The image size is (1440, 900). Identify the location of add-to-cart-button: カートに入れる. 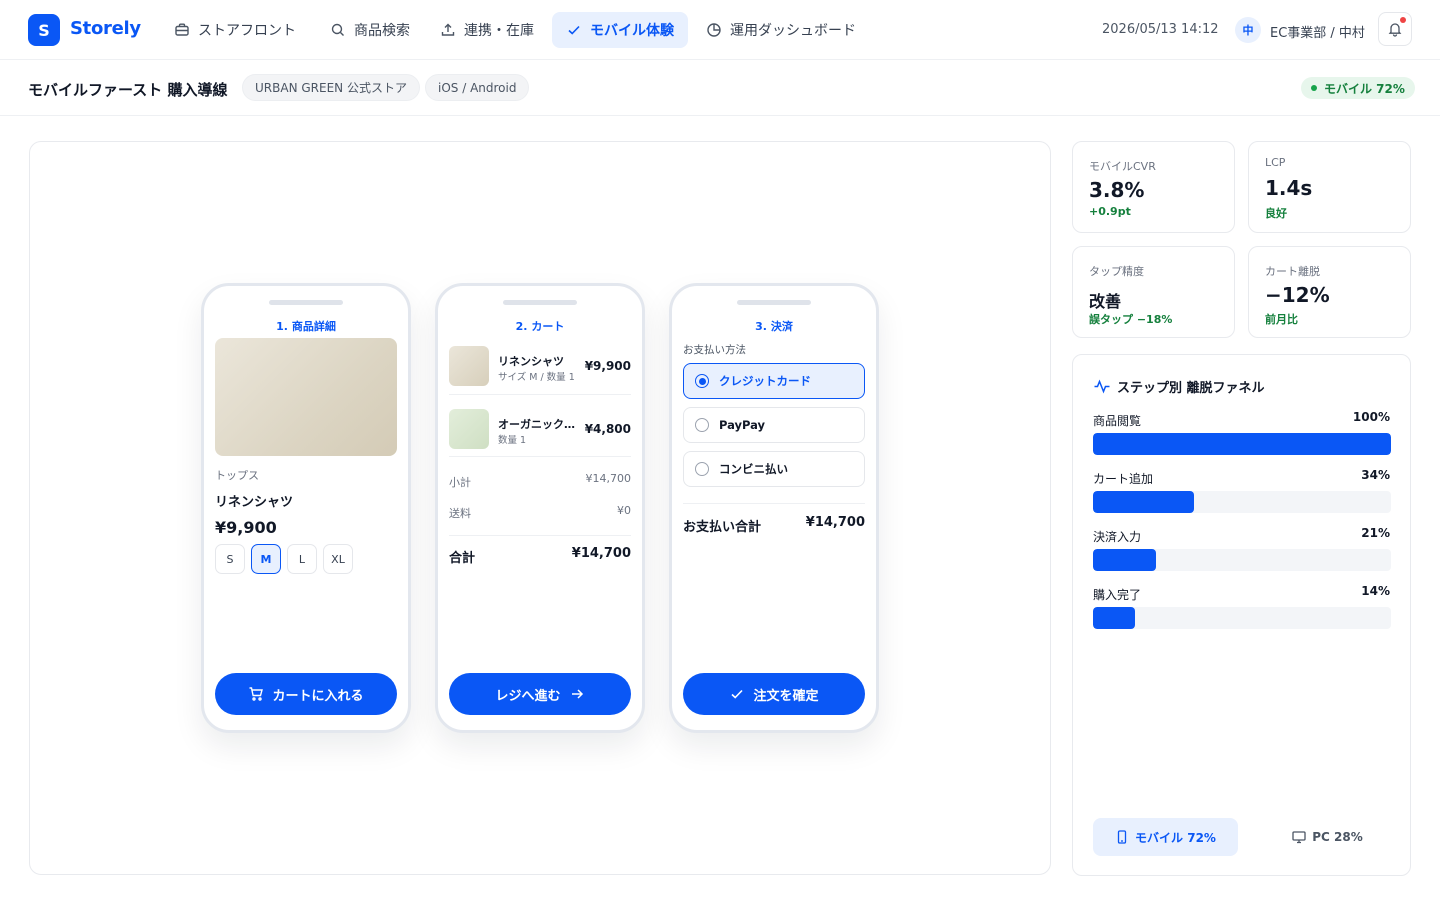
(306, 694).